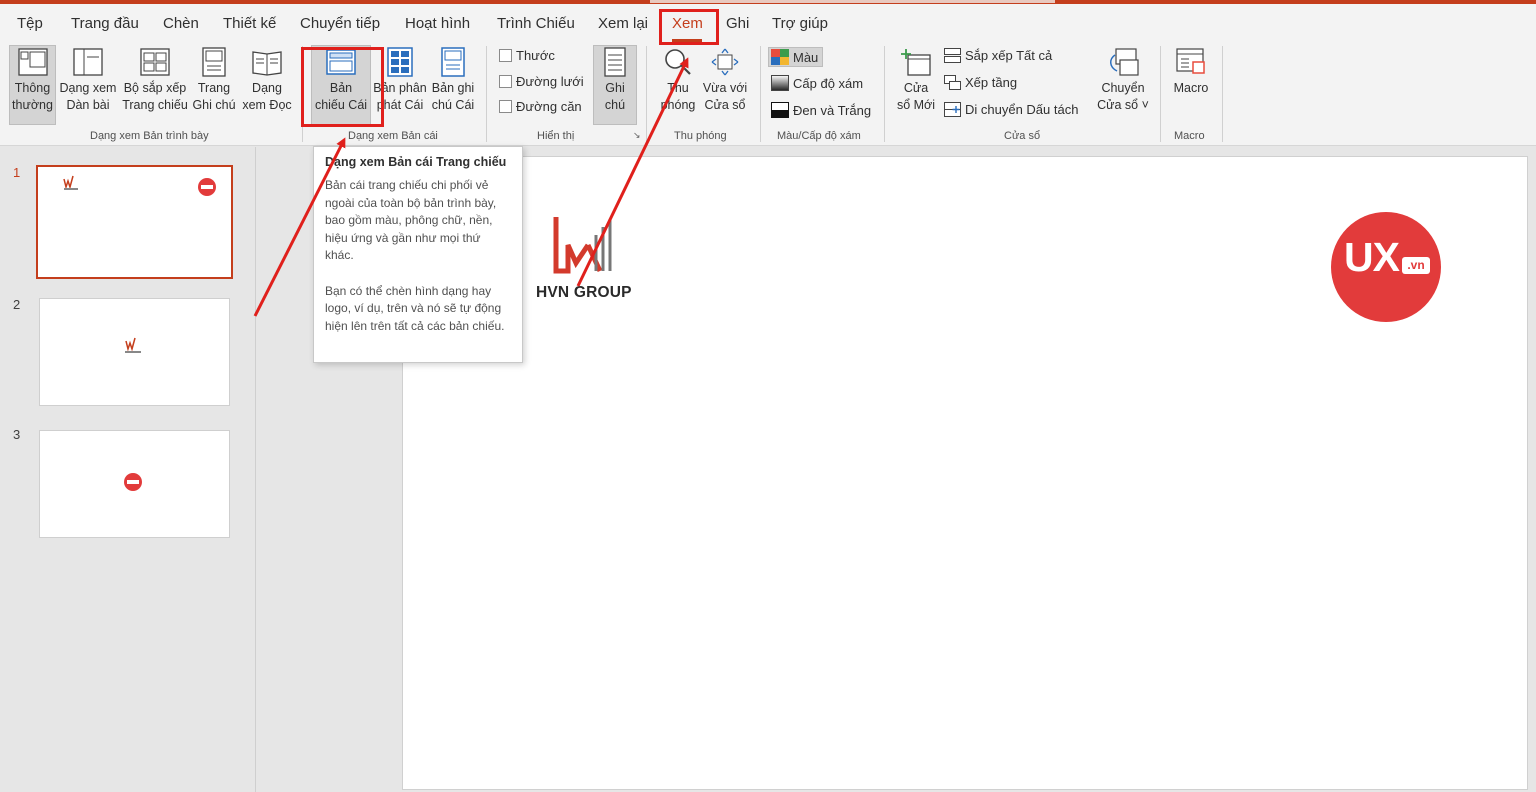 The width and height of the screenshot is (1536, 792). I want to click on move-split-button: Di chuyển Dấu tách, so click(1011, 109).